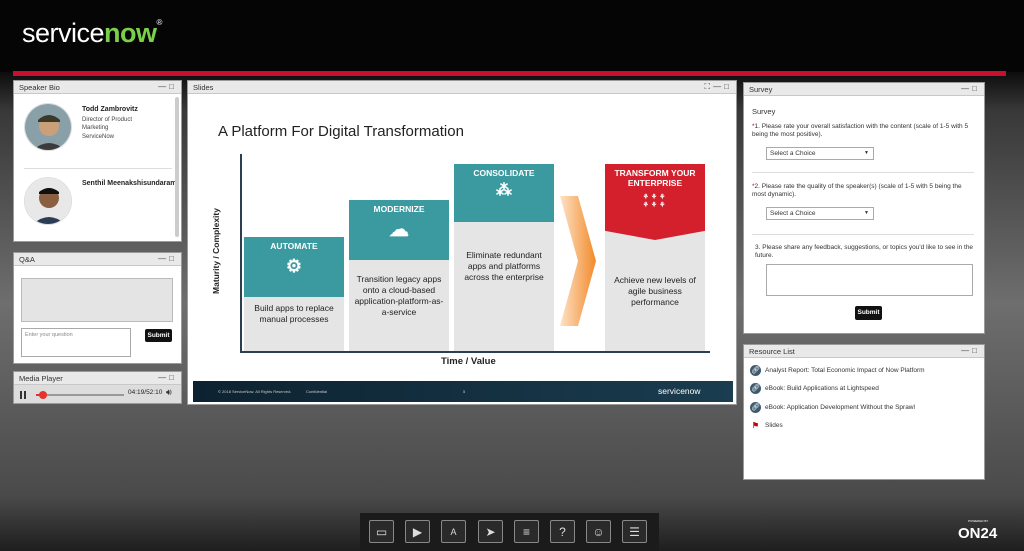  What do you see at coordinates (490, 531) in the screenshot?
I see `send-icon: ➤` at bounding box center [490, 531].